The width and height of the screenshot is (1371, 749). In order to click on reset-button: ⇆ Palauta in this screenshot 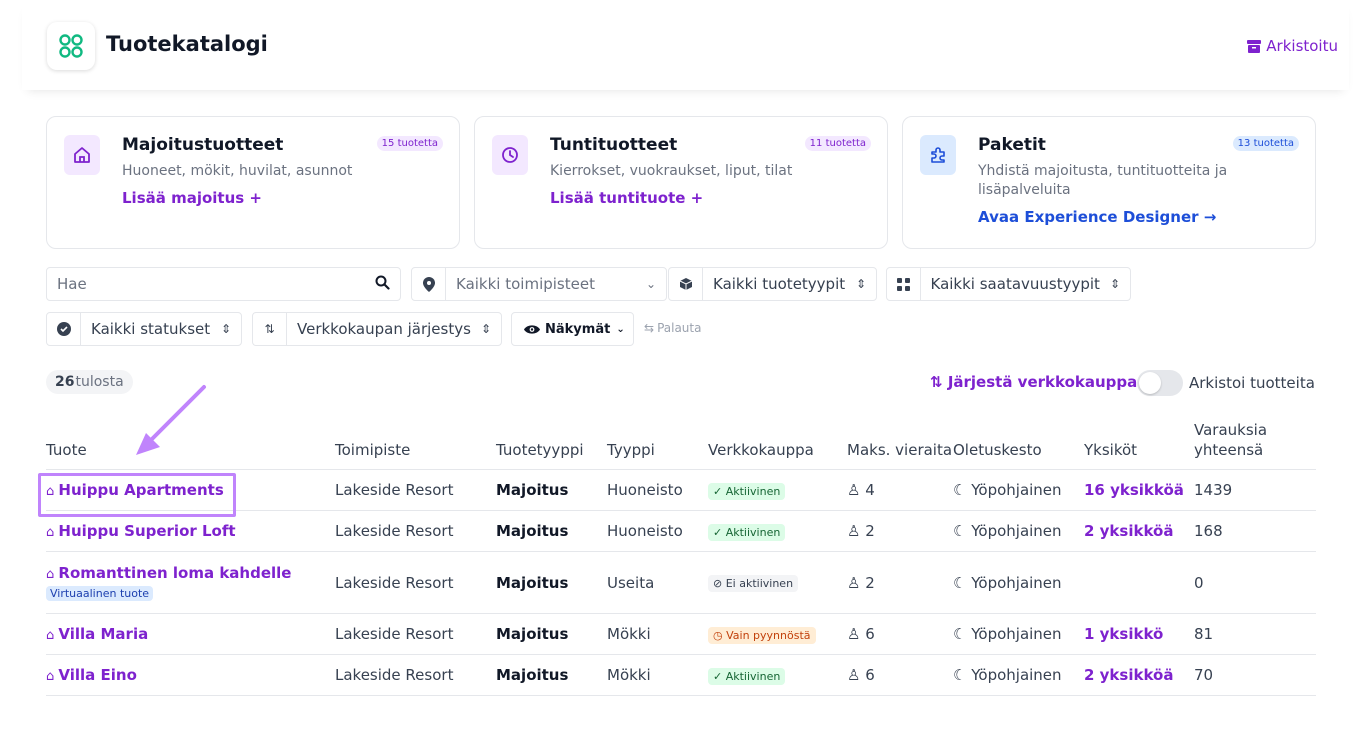, I will do `click(672, 328)`.